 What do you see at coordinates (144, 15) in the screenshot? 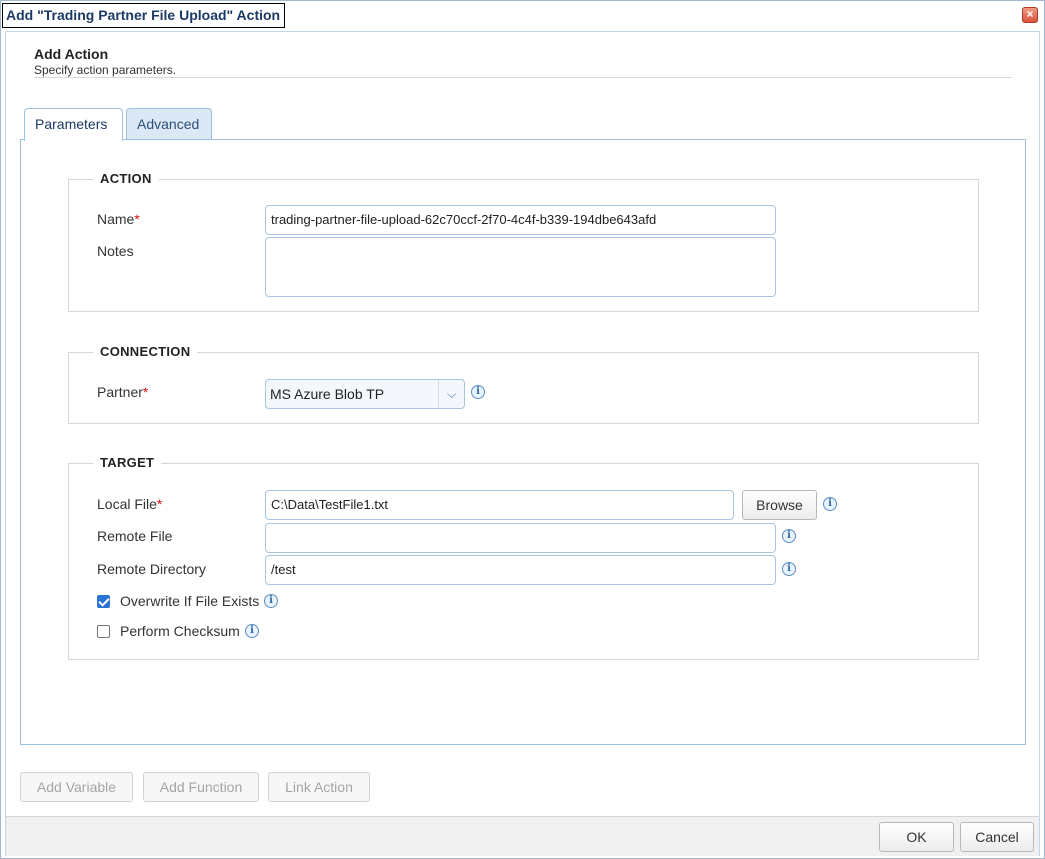
I see `window-title: Add "Trading Partner File Upload" Action` at bounding box center [144, 15].